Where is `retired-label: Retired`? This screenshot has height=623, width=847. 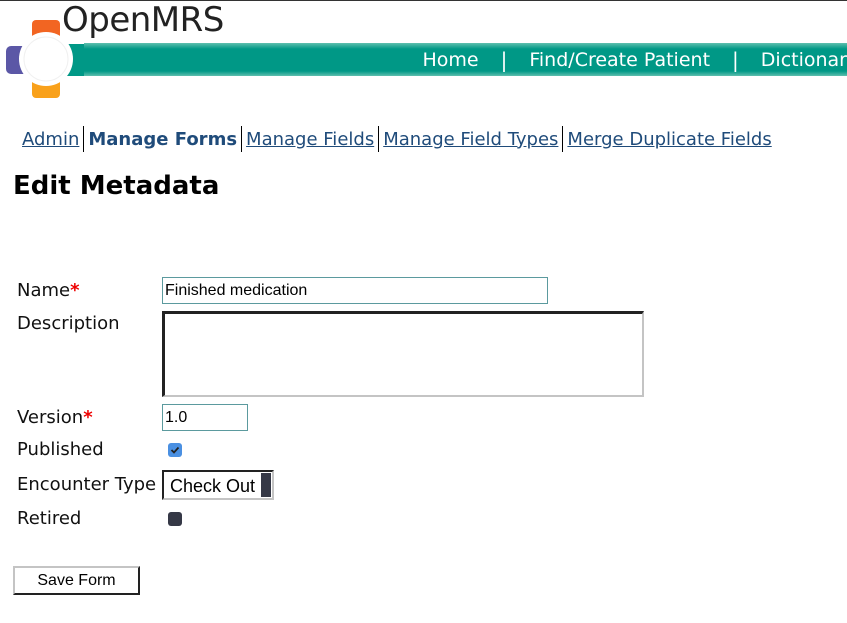 retired-label: Retired is located at coordinates (49, 518).